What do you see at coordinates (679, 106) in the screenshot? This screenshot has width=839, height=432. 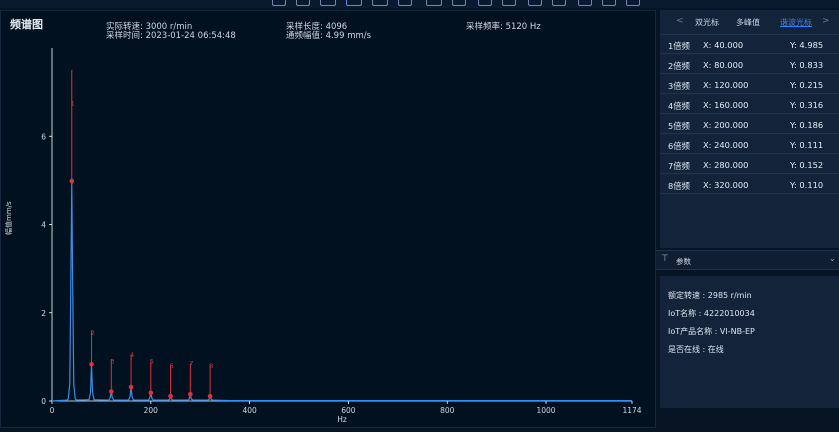 I see `harmonic-label: 4倍频` at bounding box center [679, 106].